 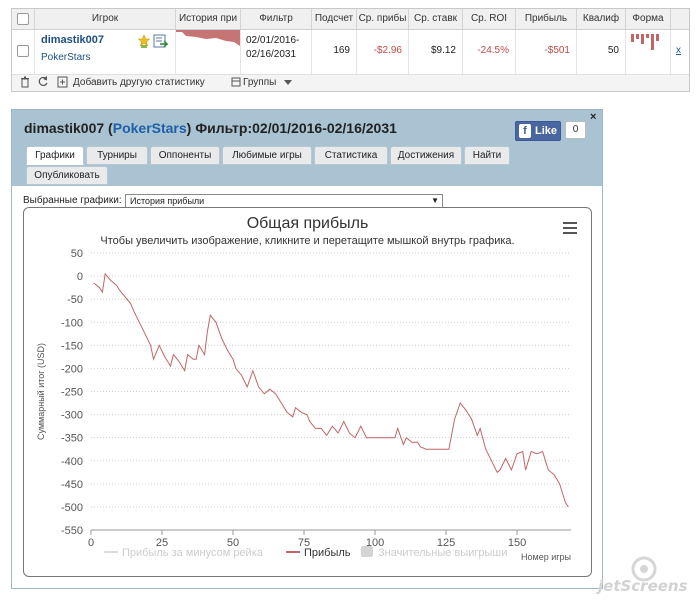 What do you see at coordinates (648, 19) in the screenshot?
I see `col-form: Форма` at bounding box center [648, 19].